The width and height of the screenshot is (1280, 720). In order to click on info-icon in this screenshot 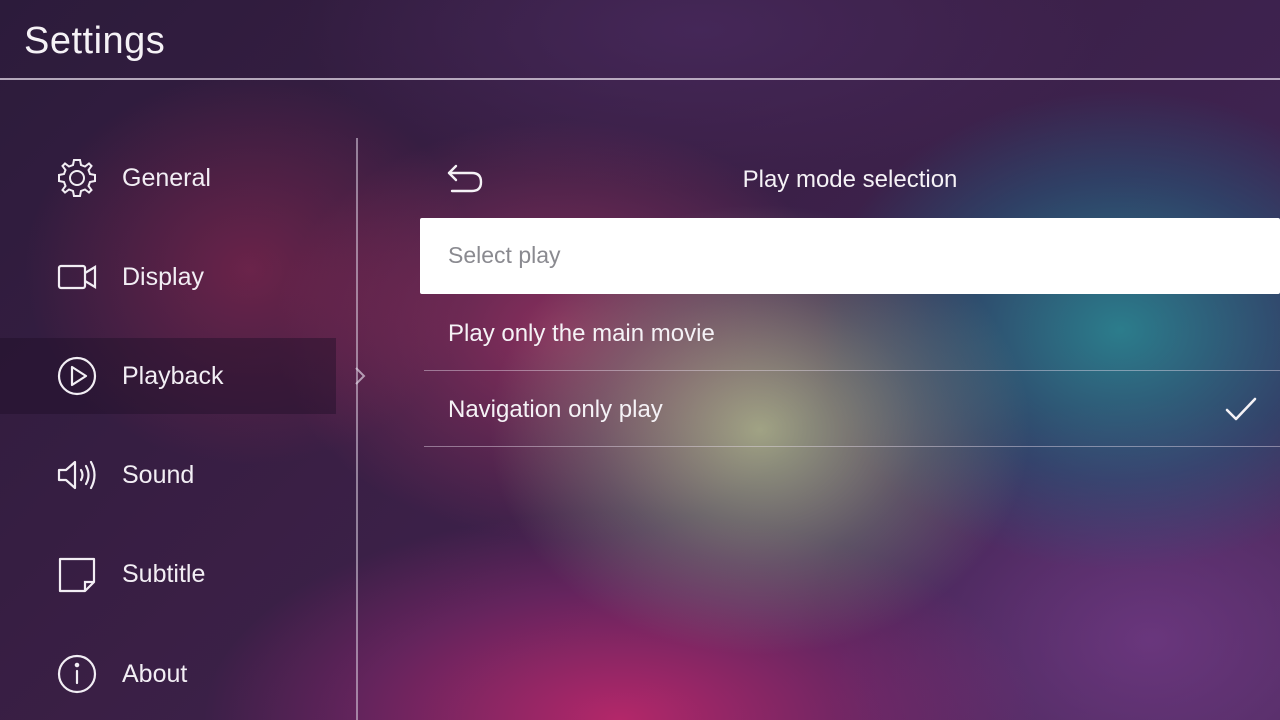, I will do `click(77, 674)`.